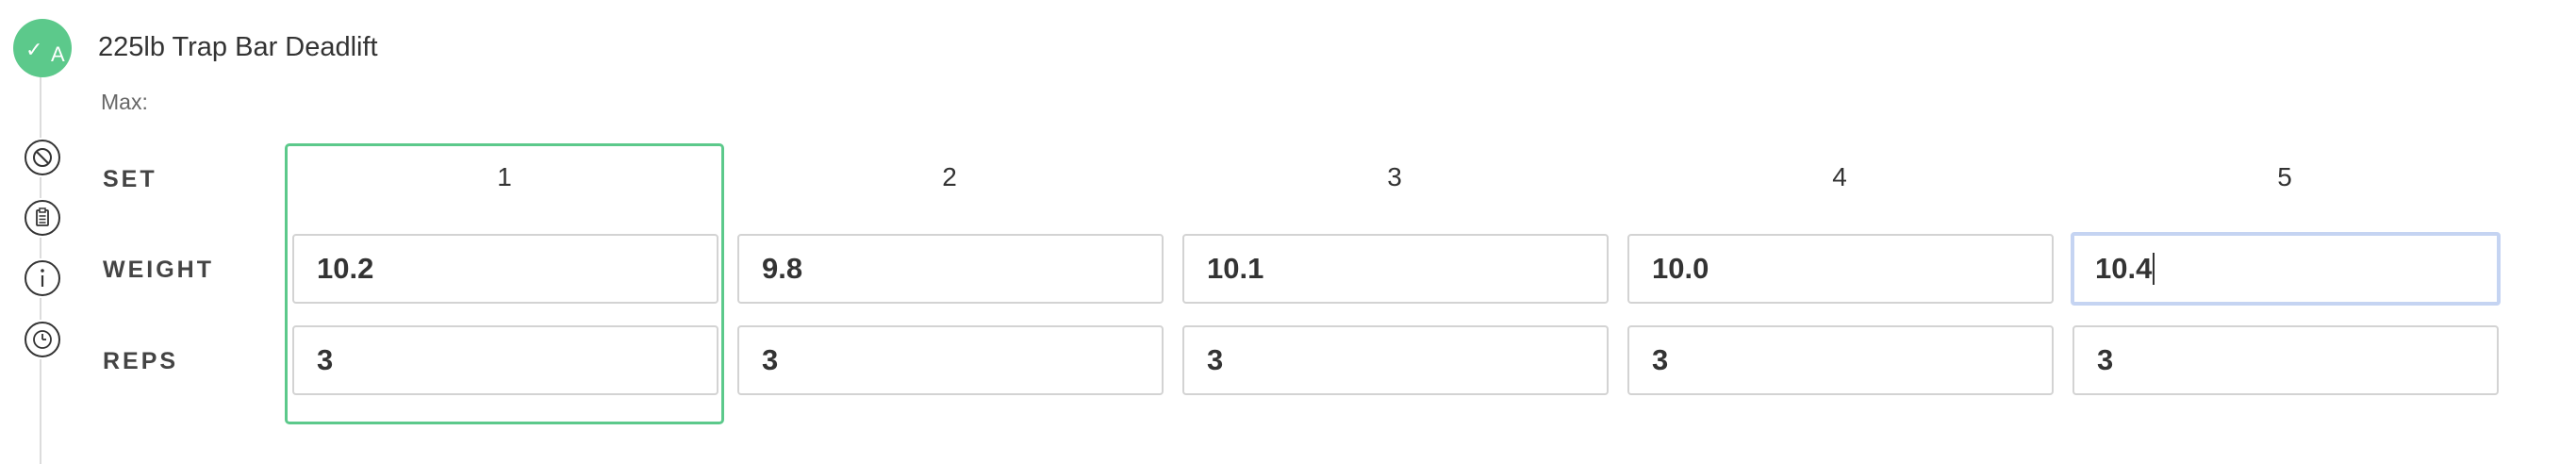 Image resolution: width=2576 pixels, height=464 pixels. What do you see at coordinates (58, 54) in the screenshot?
I see `avatar-letter: A` at bounding box center [58, 54].